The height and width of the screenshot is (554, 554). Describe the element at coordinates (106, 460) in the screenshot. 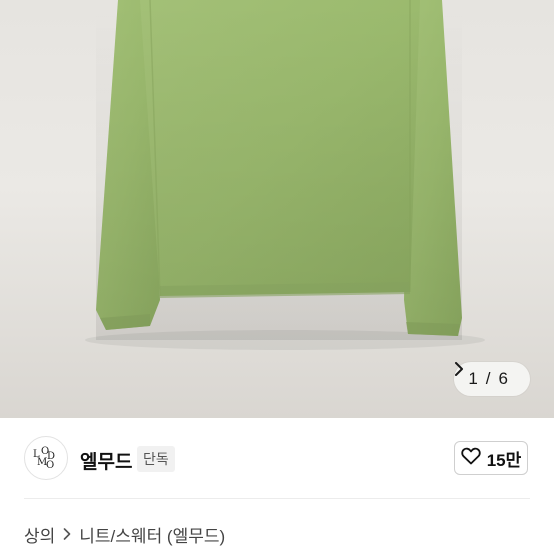

I see `brand-name: 엘무드` at that location.